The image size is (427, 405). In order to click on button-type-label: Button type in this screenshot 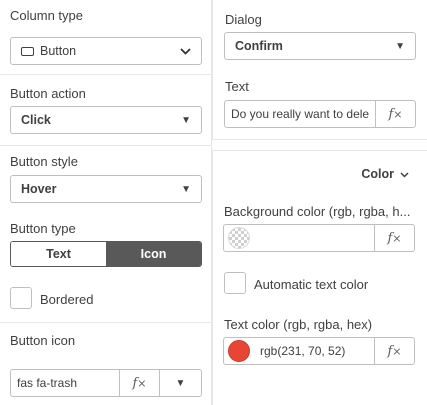, I will do `click(43, 228)`.